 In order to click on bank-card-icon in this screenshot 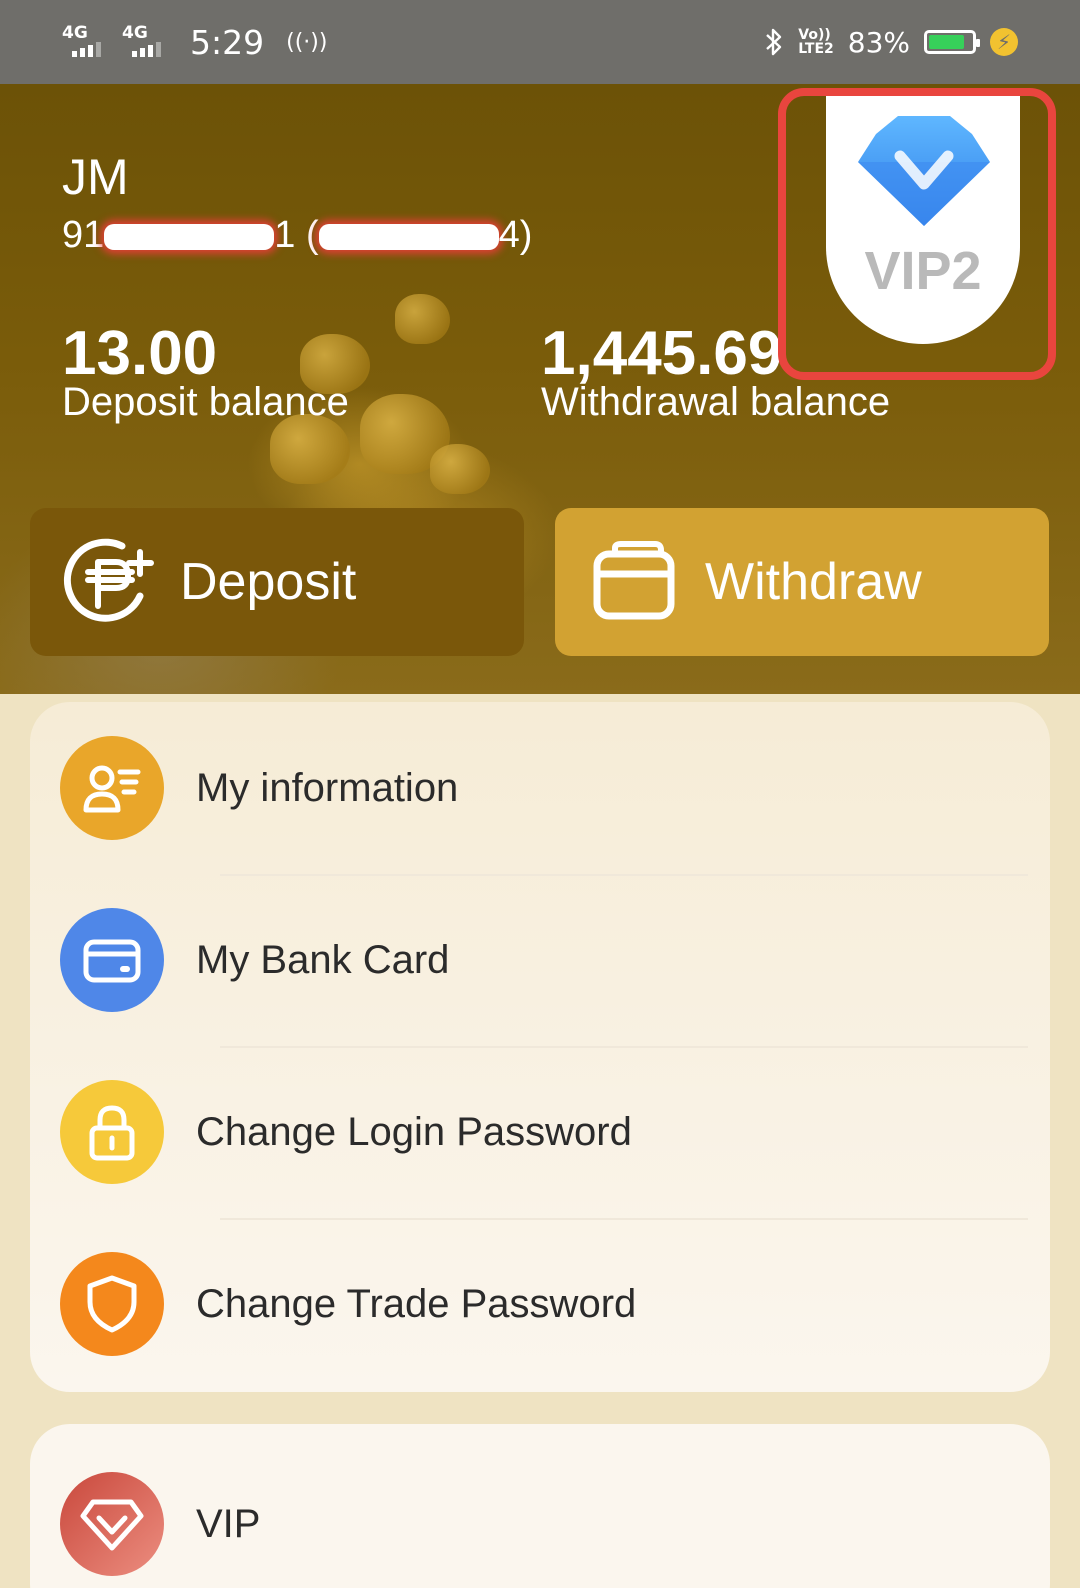, I will do `click(112, 960)`.